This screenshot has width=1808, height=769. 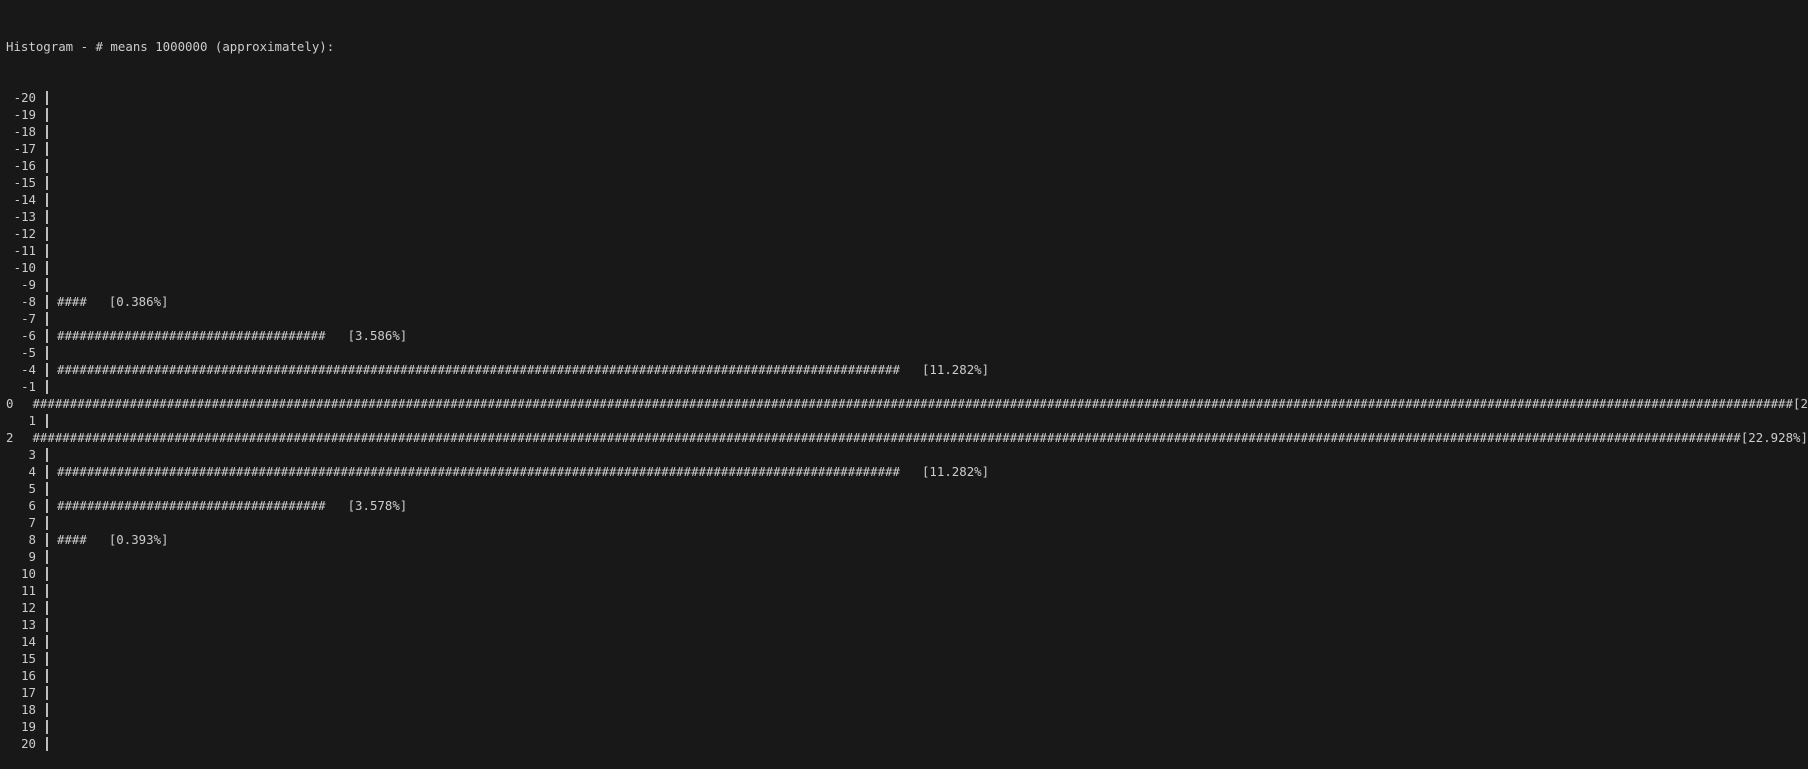 What do you see at coordinates (28, 743) in the screenshot?
I see `row-label: 20` at bounding box center [28, 743].